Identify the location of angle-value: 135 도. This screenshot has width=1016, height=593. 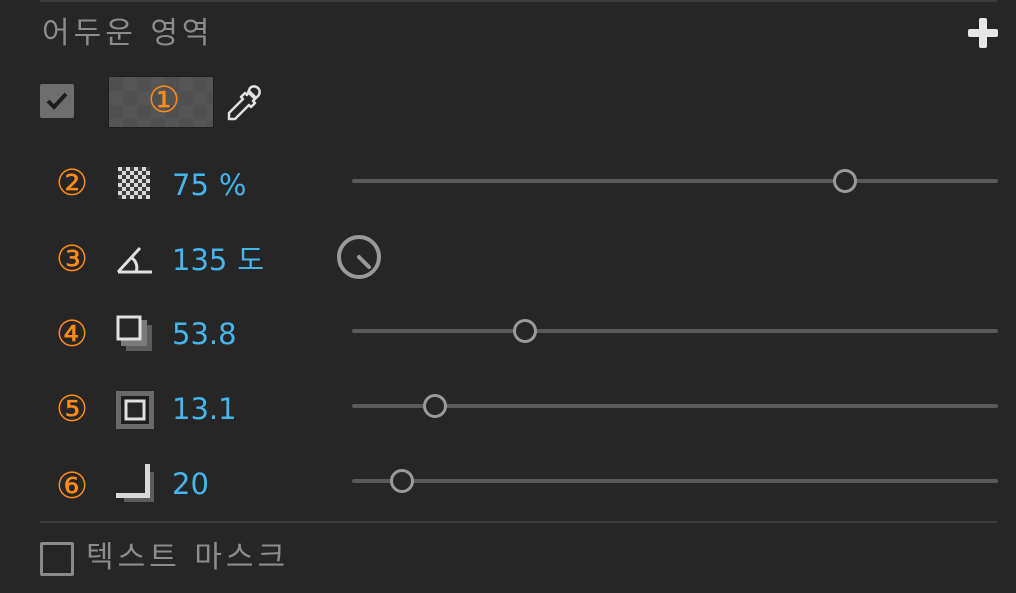
(218, 260).